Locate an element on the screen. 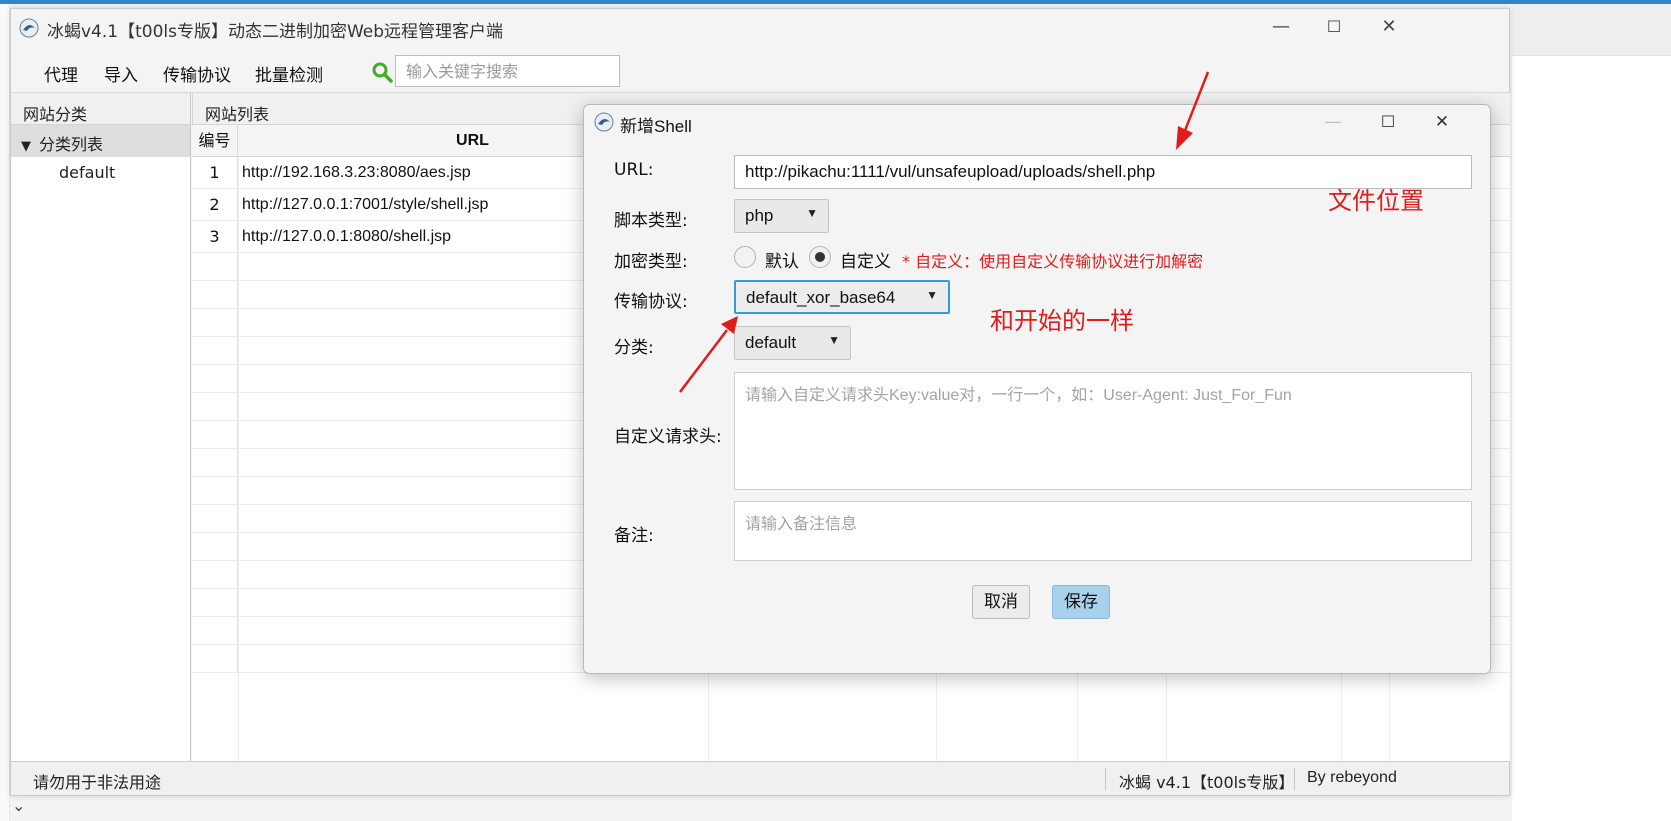 The height and width of the screenshot is (821, 1671). status-author: By rebeyond is located at coordinates (1352, 777).